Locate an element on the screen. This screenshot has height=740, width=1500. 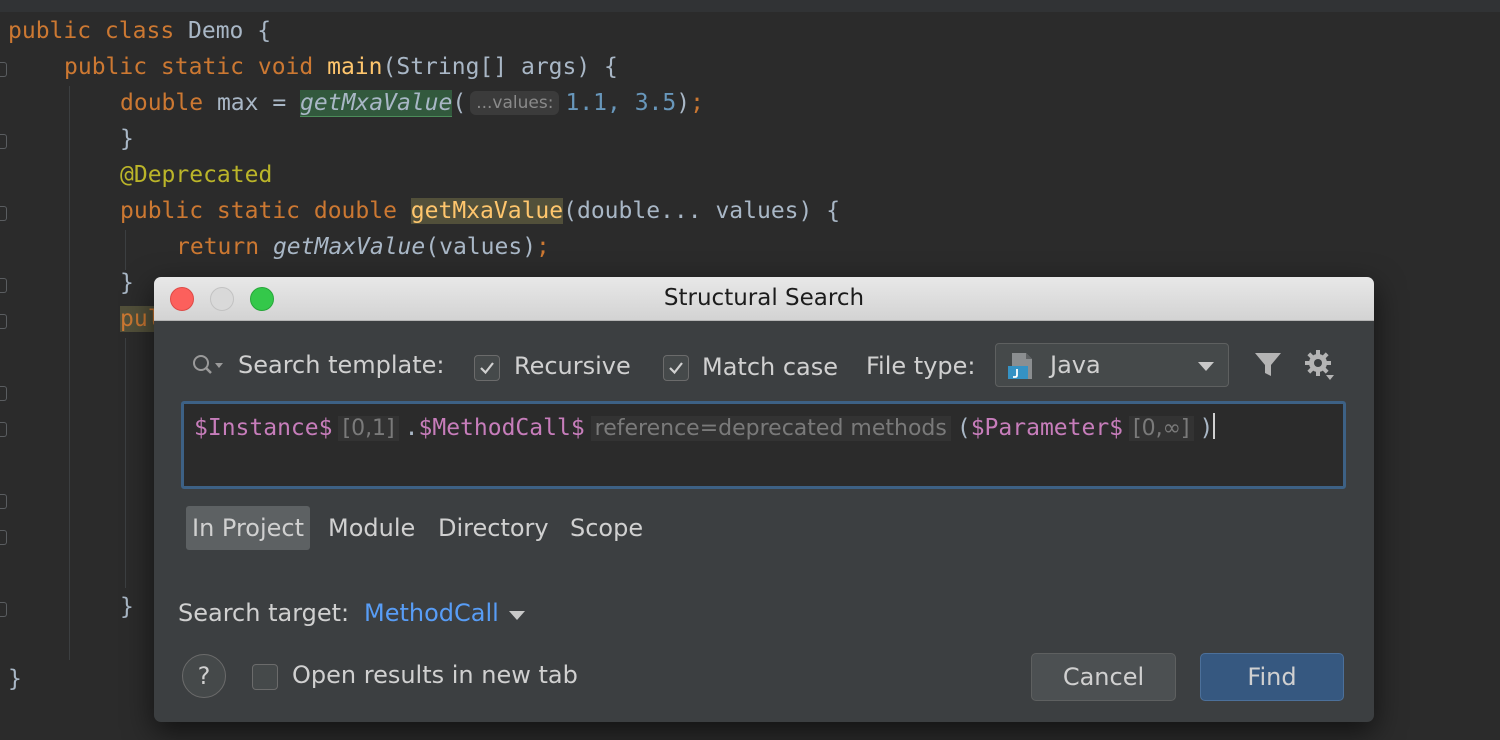
method-declaration-highlight: getMxaValue is located at coordinates (487, 211).